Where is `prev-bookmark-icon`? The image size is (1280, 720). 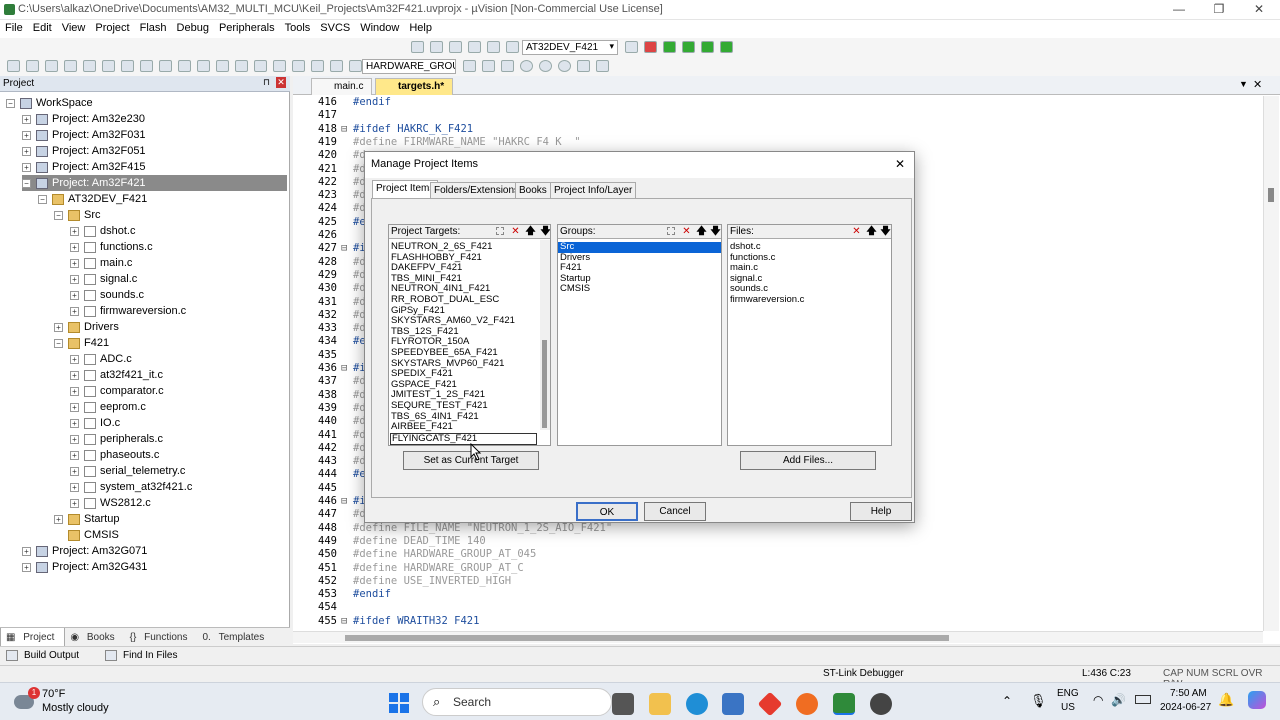 prev-bookmark-icon is located at coordinates (241, 66).